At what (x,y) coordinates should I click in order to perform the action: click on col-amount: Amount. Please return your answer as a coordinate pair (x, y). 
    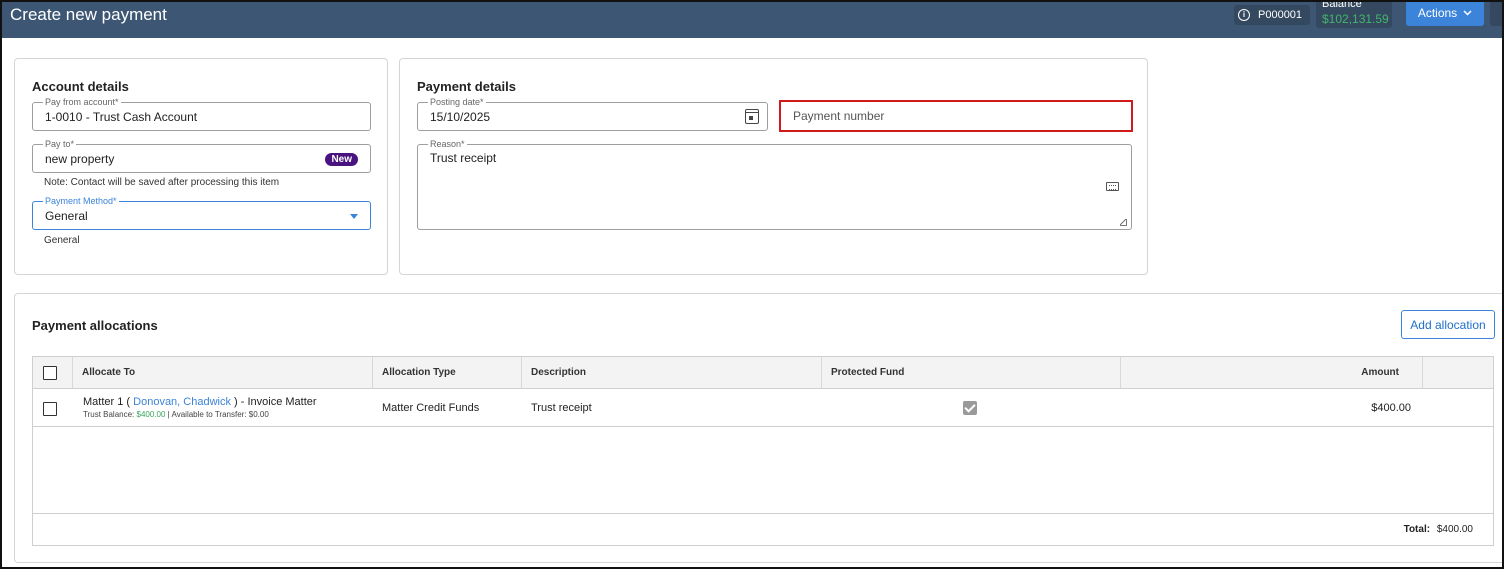
    Looking at the image, I should click on (1271, 372).